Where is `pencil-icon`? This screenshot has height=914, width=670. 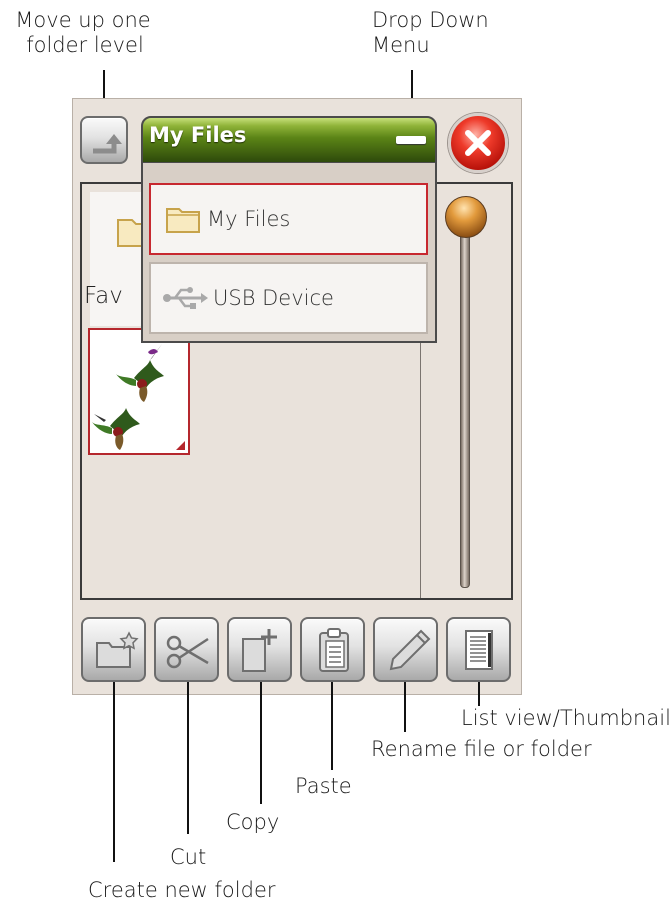
pencil-icon is located at coordinates (410, 650).